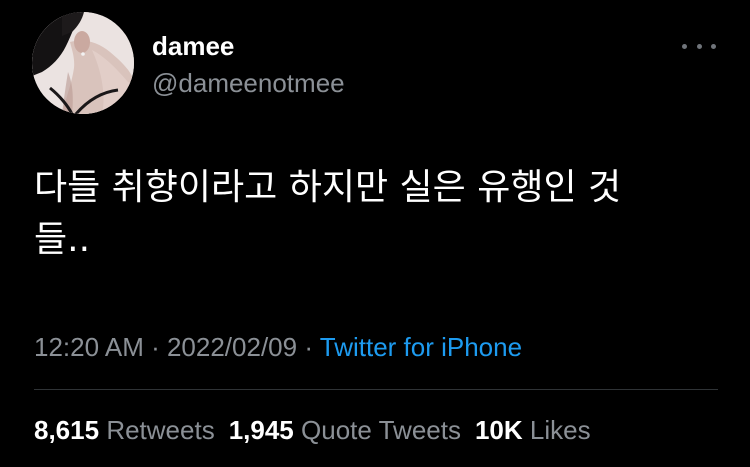 Image resolution: width=750 pixels, height=467 pixels. What do you see at coordinates (89, 347) in the screenshot?
I see `tweet-time: 12:20 AM` at bounding box center [89, 347].